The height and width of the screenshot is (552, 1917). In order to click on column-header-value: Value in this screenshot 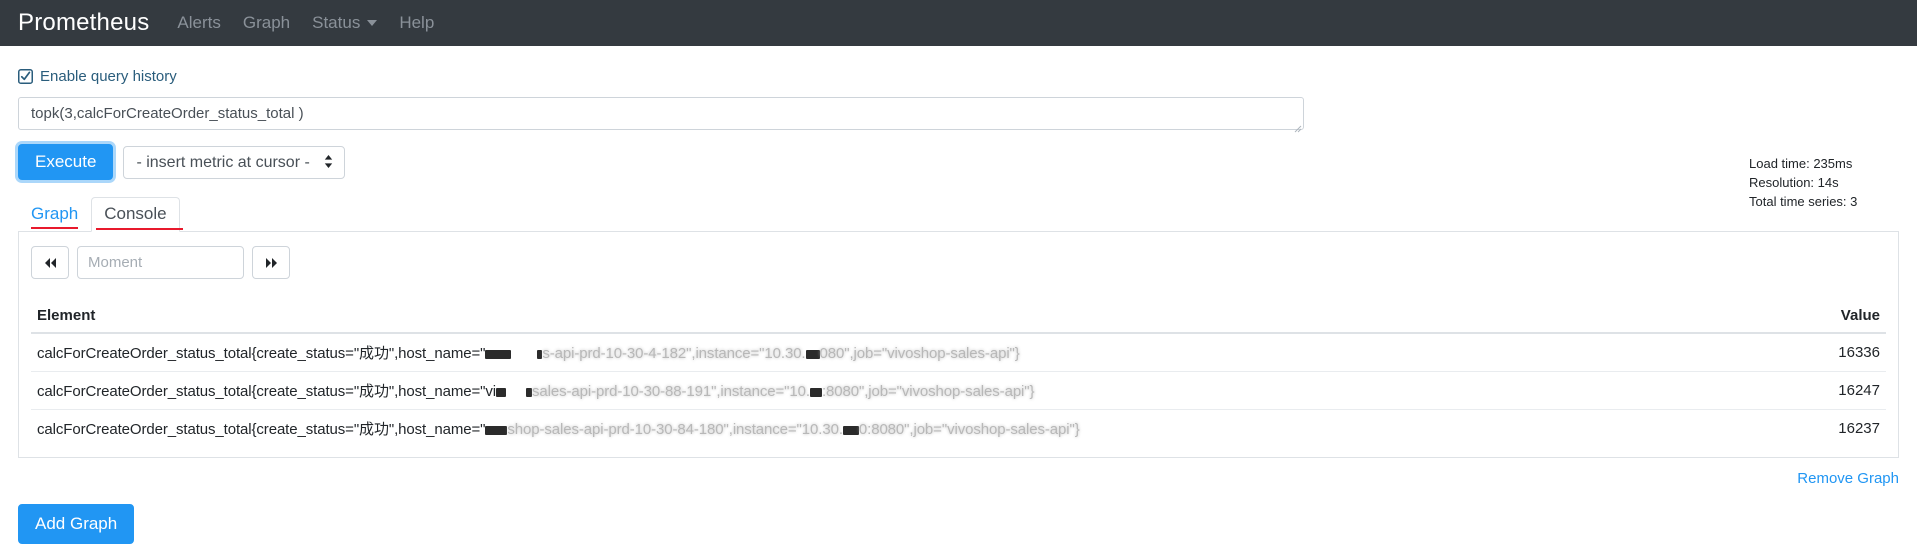, I will do `click(1841, 316)`.